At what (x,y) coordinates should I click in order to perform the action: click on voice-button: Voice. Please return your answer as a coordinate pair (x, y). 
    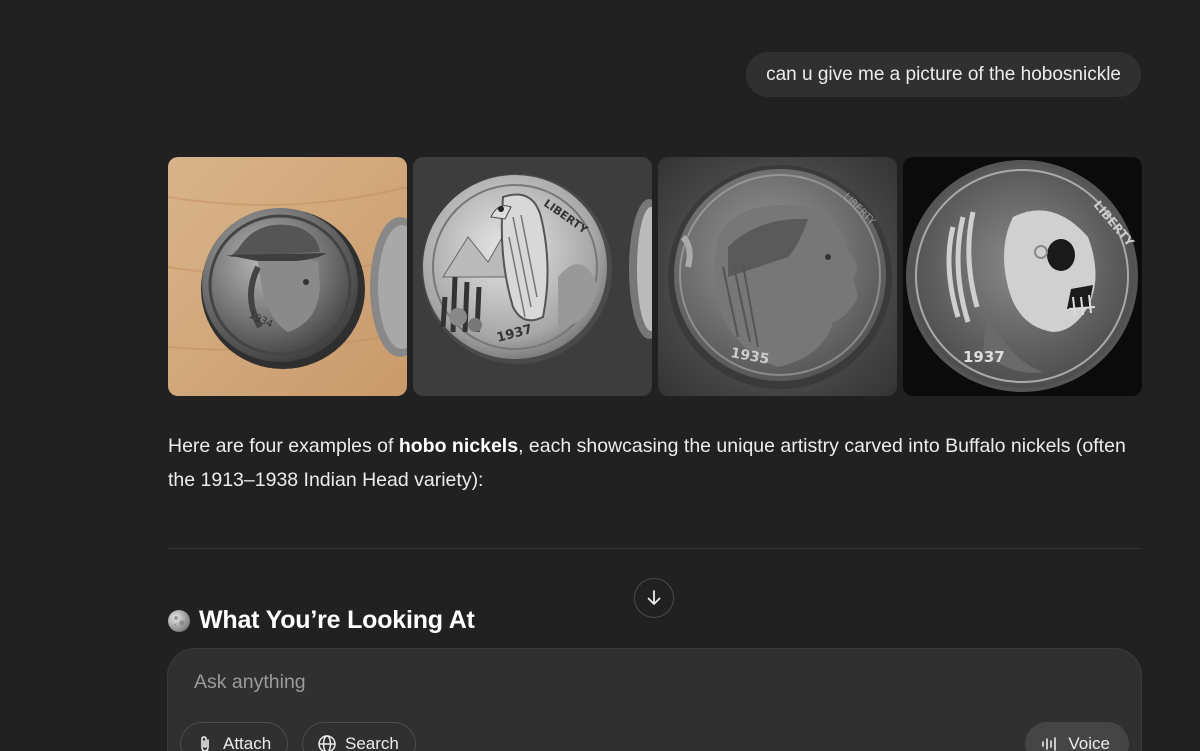
    Looking at the image, I should click on (1077, 736).